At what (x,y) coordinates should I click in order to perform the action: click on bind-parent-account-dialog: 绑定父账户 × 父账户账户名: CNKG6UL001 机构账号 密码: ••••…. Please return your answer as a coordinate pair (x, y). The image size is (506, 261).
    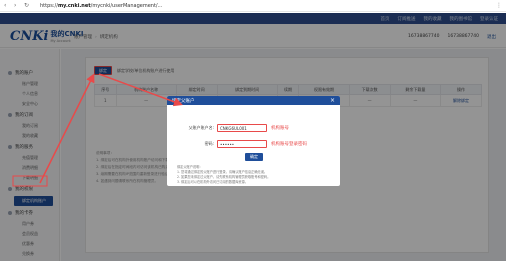
    Looking at the image, I should click on (253, 141).